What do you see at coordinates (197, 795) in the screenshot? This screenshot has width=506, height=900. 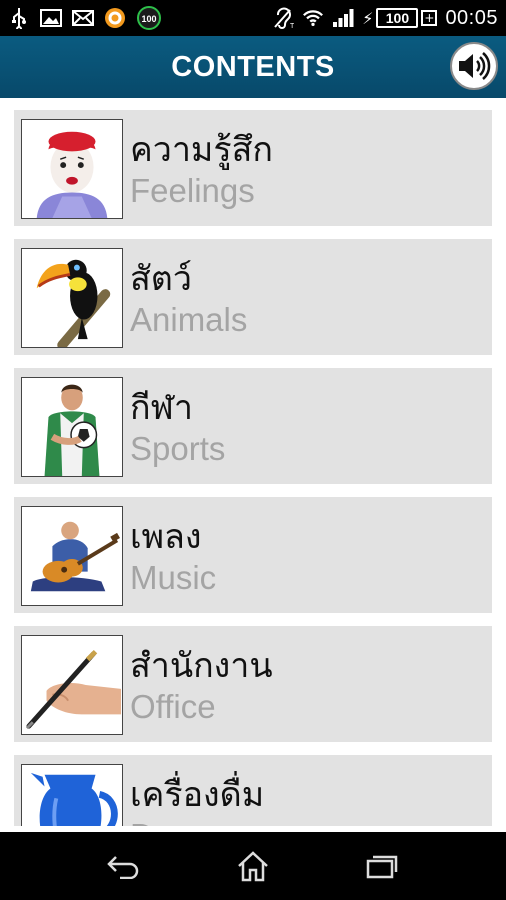 I see `category-thai-label: เครื่องดื่ม` at bounding box center [197, 795].